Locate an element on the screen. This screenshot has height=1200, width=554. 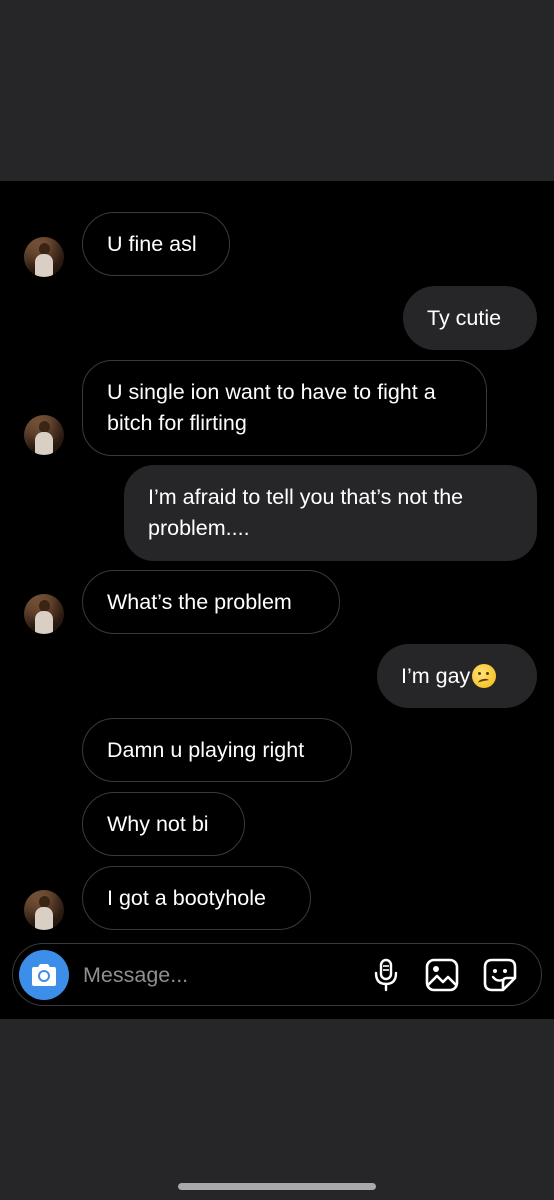
message-text: Damn u playing right is located at coordinates (206, 749).